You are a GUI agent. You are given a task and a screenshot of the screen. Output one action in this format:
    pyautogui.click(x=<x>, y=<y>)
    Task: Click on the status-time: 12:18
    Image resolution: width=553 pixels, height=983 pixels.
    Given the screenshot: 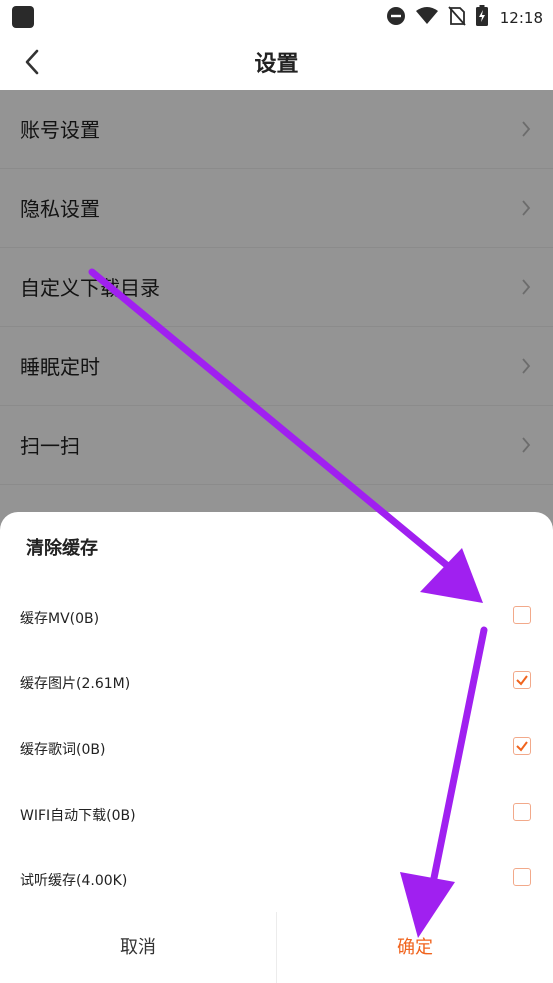 What is the action you would take?
    pyautogui.click(x=521, y=17)
    